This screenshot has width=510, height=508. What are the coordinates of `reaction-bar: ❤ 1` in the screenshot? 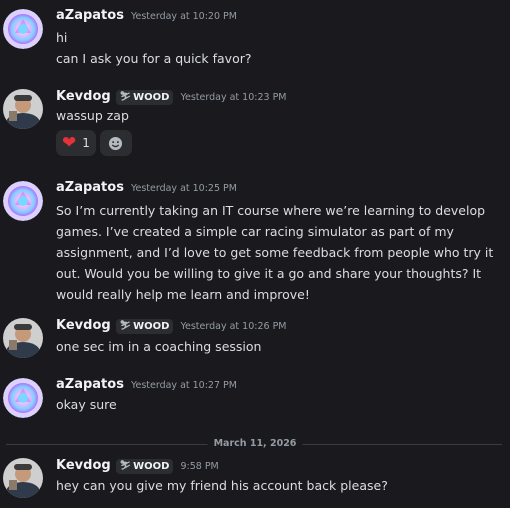 It's located at (94, 143).